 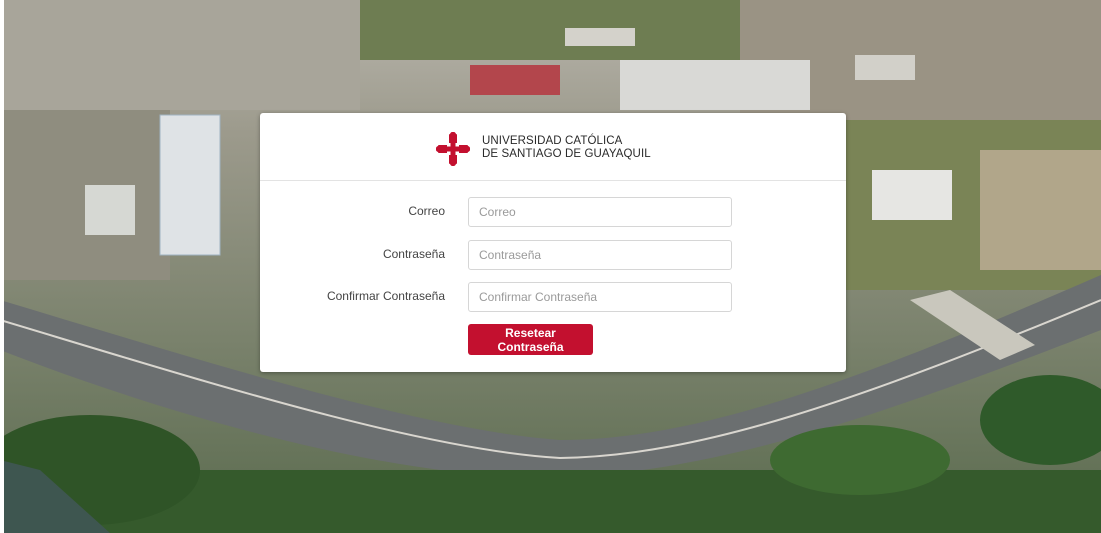 What do you see at coordinates (600, 212) in the screenshot?
I see `email-field` at bounding box center [600, 212].